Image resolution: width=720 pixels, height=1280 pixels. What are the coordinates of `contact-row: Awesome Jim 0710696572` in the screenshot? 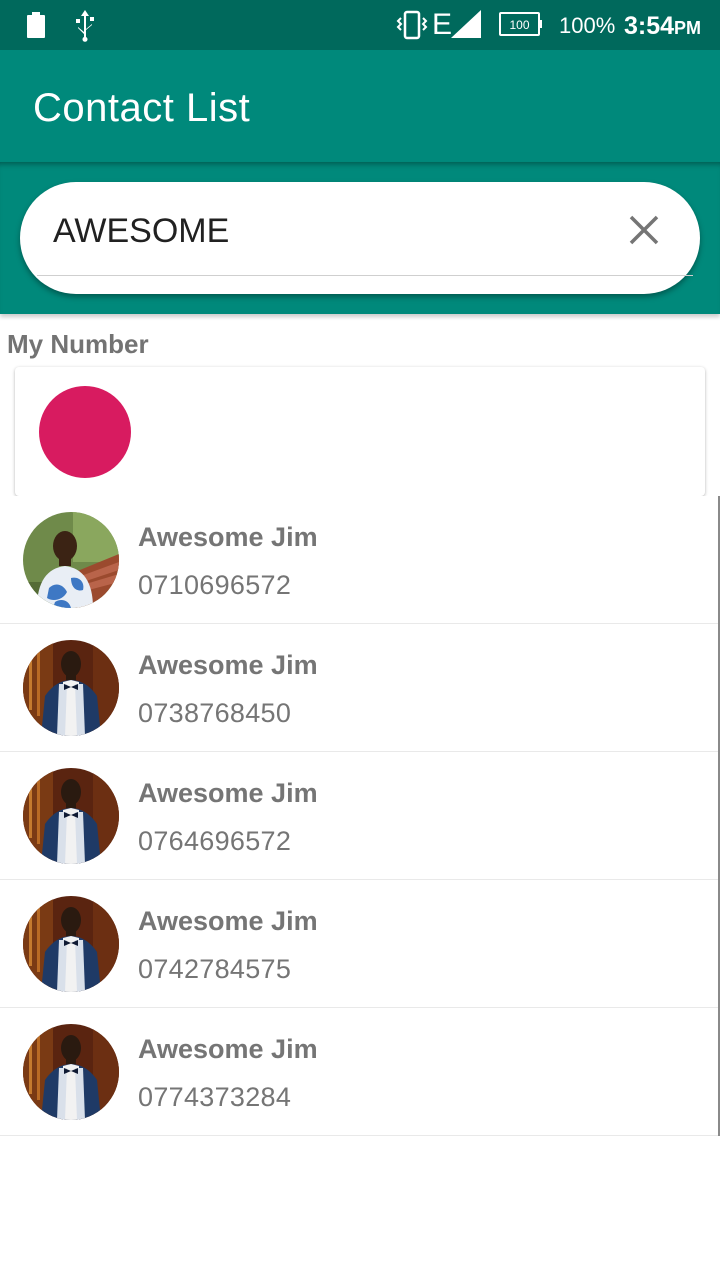 It's located at (360, 560).